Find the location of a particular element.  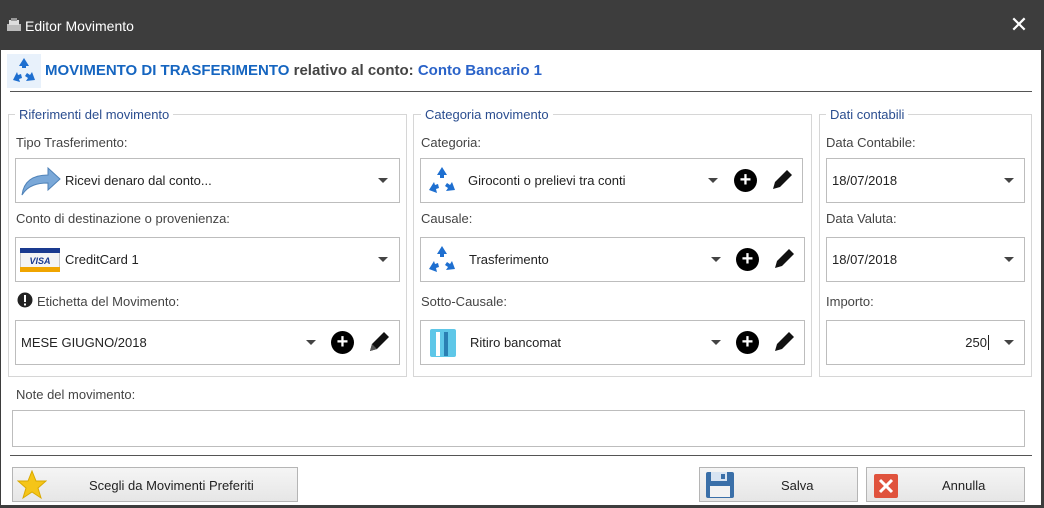

group-title-riferimenti: Riferimenti del movimento is located at coordinates (94, 114).